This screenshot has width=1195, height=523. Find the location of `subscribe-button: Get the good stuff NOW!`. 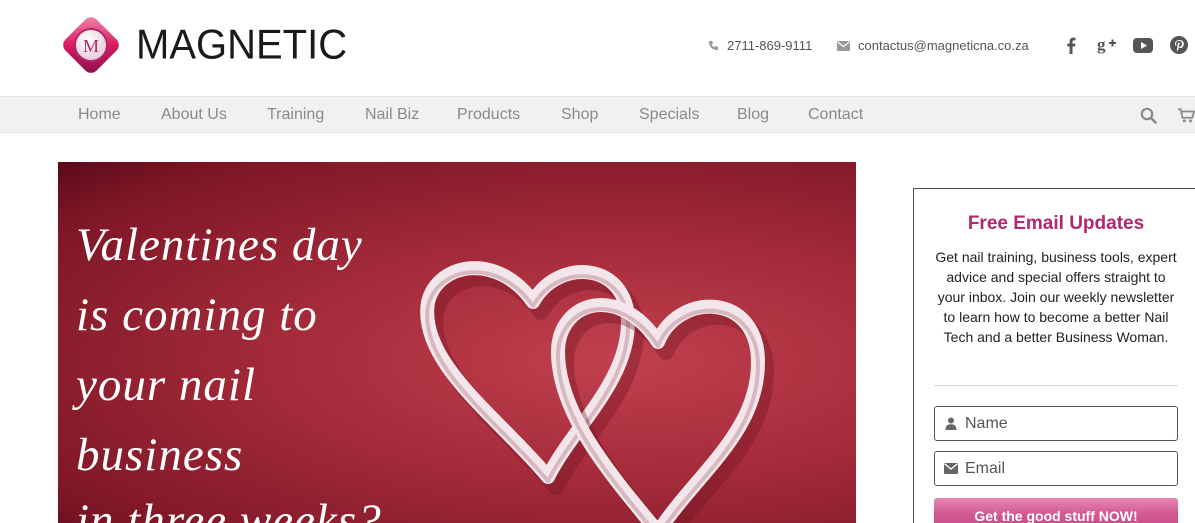

subscribe-button: Get the good stuff NOW! is located at coordinates (1056, 510).